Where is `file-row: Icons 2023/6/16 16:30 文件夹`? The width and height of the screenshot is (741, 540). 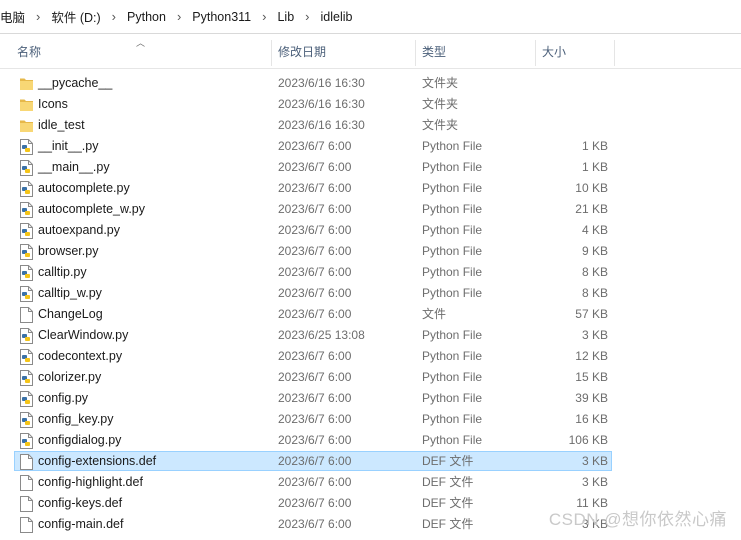
file-row: Icons 2023/6/16 16:30 文件夹 is located at coordinates (370, 104).